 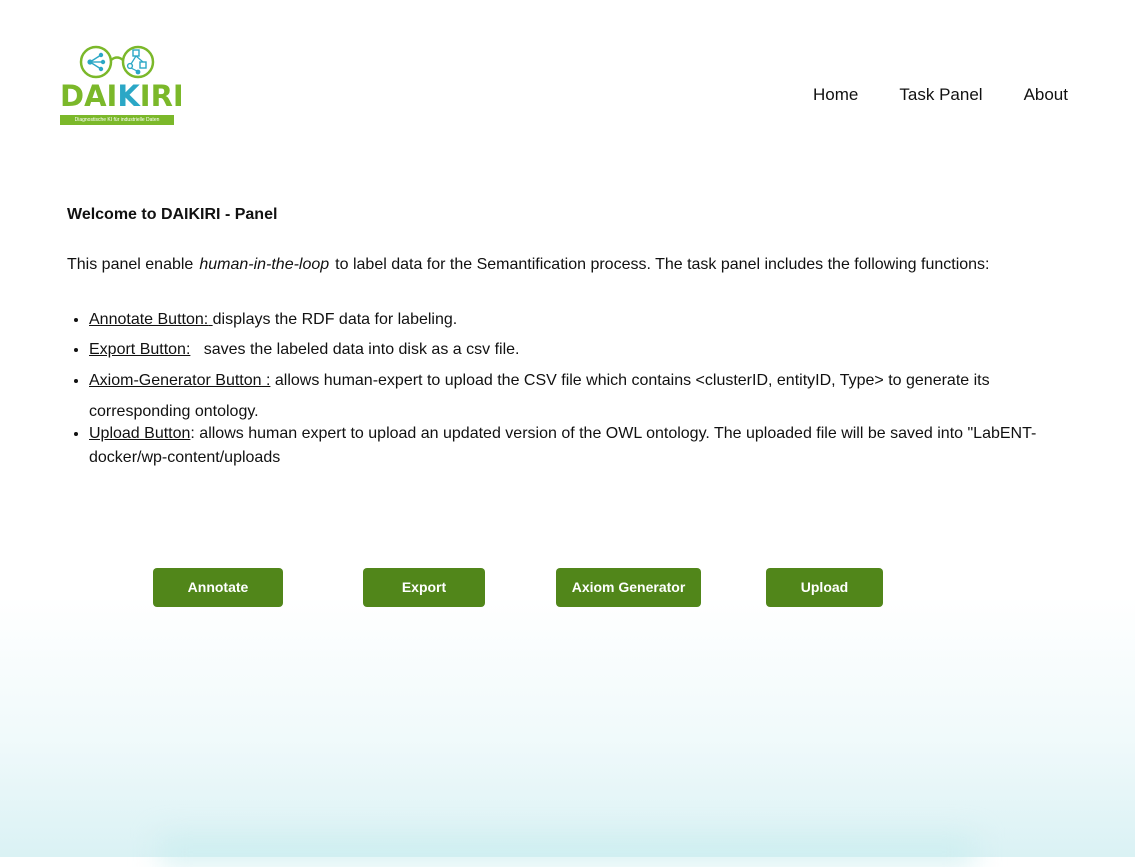 What do you see at coordinates (335, 319) in the screenshot?
I see `annotate-description: displays the RDF data for labeling.` at bounding box center [335, 319].